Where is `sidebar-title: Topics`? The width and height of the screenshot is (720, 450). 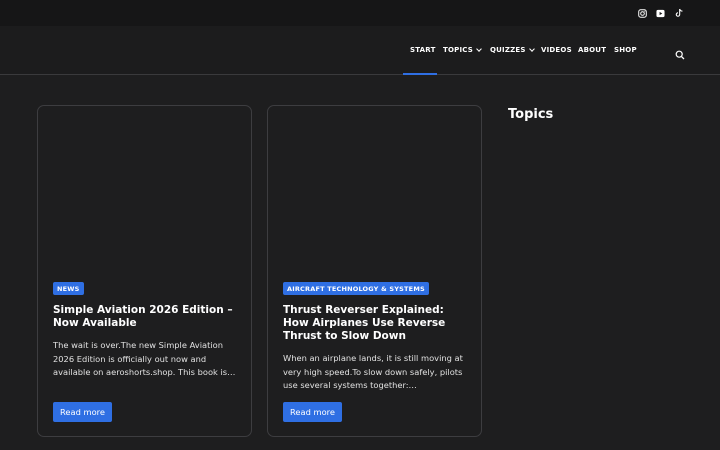 sidebar-title: Topics is located at coordinates (531, 114).